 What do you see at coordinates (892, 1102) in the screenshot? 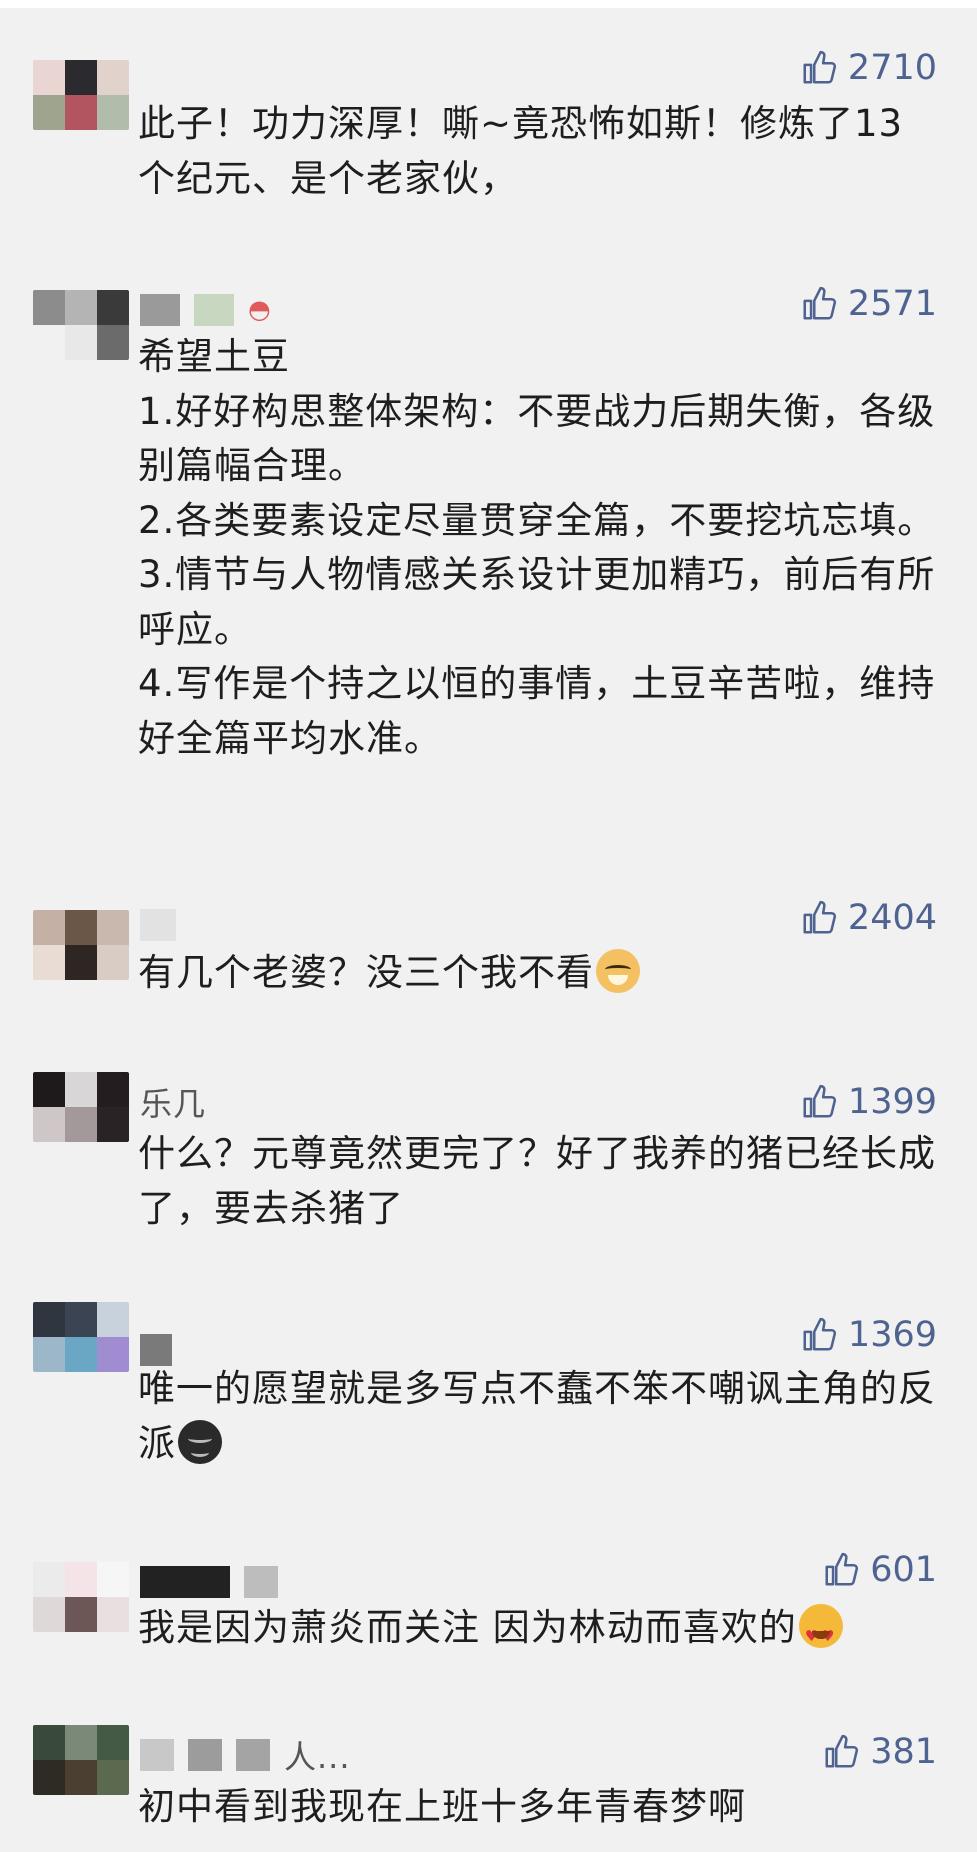
I see `like-count: 1399` at bounding box center [892, 1102].